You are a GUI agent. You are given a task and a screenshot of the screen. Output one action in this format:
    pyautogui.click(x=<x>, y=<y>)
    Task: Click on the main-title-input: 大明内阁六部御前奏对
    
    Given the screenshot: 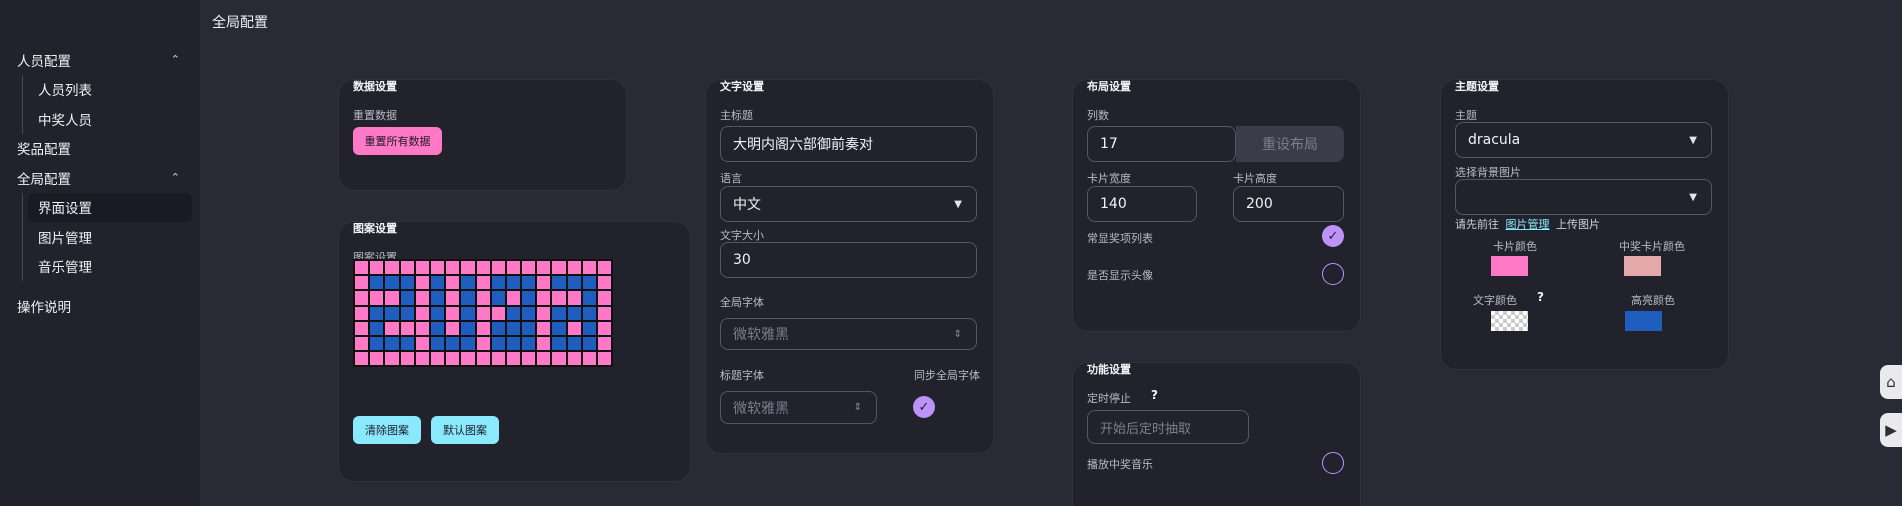 What is the action you would take?
    pyautogui.click(x=848, y=144)
    